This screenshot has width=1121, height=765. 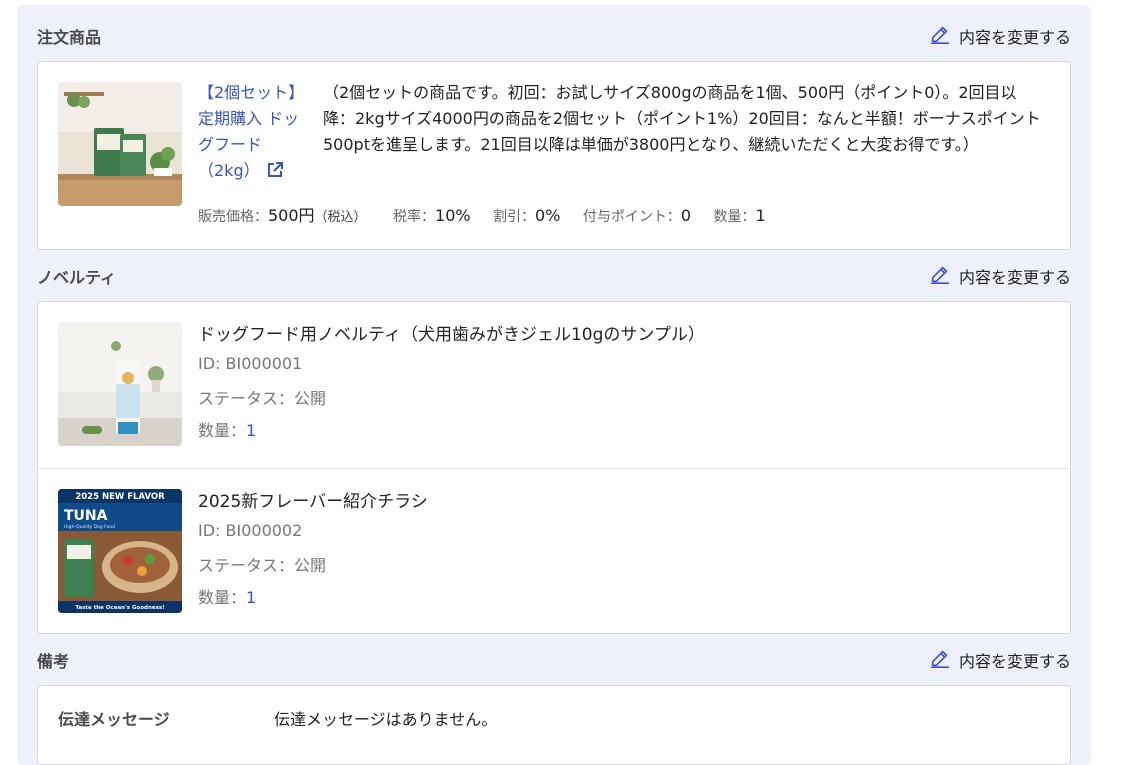 What do you see at coordinates (631, 217) in the screenshot?
I see `points-label: 付与ポイント：` at bounding box center [631, 217].